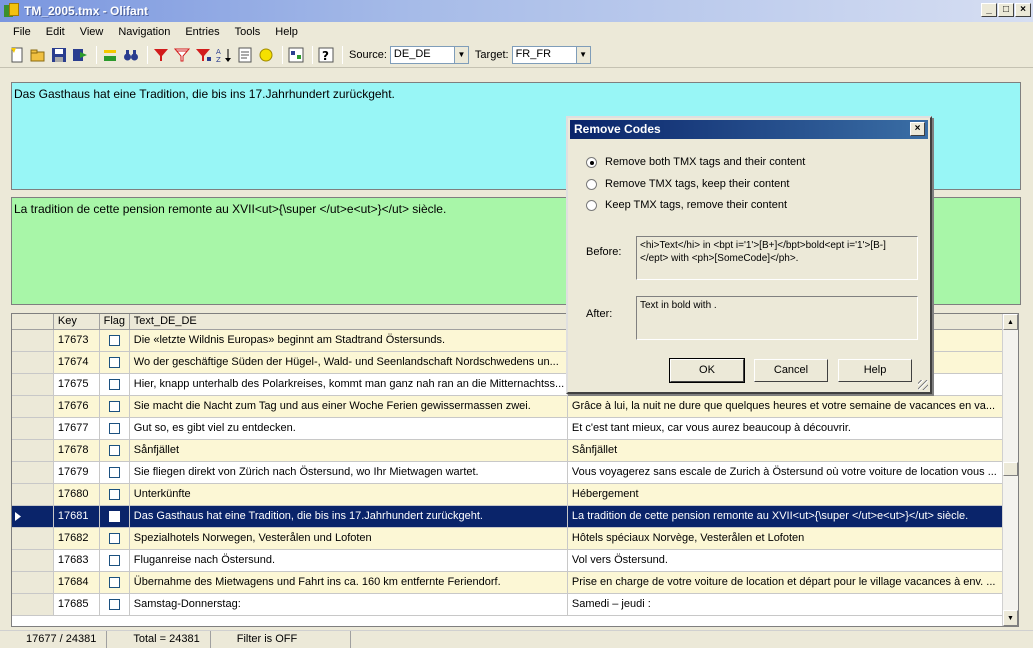  What do you see at coordinates (203, 55) in the screenshot?
I see `filter-icon` at bounding box center [203, 55].